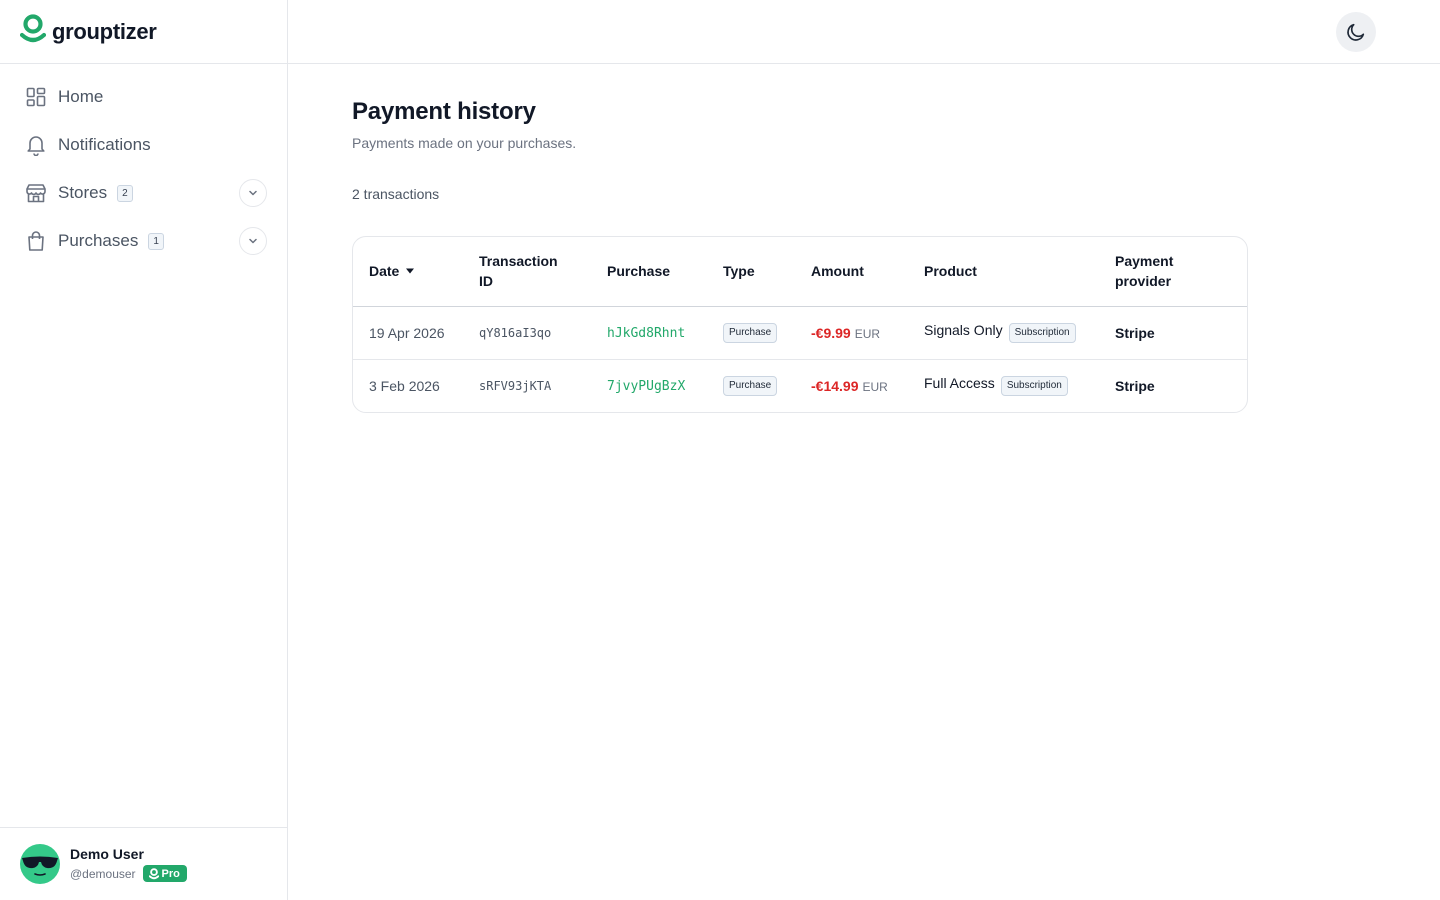 The width and height of the screenshot is (1440, 900). I want to click on purchase-cell: 7jvyPUgBzX, so click(649, 385).